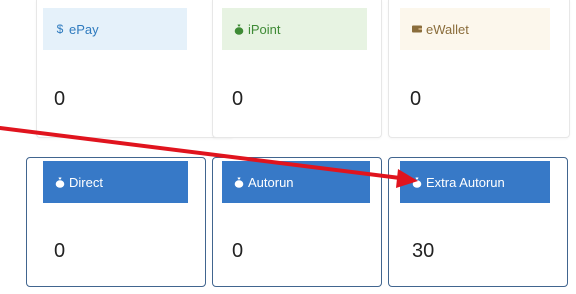 The height and width of the screenshot is (294, 576). I want to click on ewallet-label: eWallet, so click(447, 29).